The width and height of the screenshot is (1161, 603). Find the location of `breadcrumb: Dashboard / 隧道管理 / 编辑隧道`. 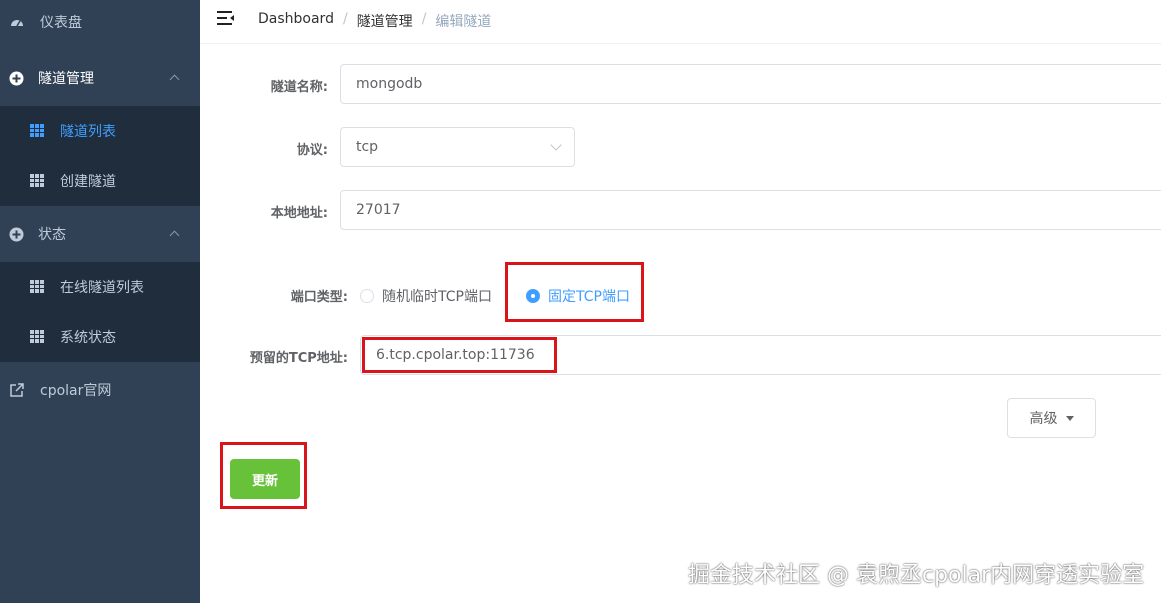

breadcrumb: Dashboard / 隧道管理 / 编辑隧道 is located at coordinates (374, 21).